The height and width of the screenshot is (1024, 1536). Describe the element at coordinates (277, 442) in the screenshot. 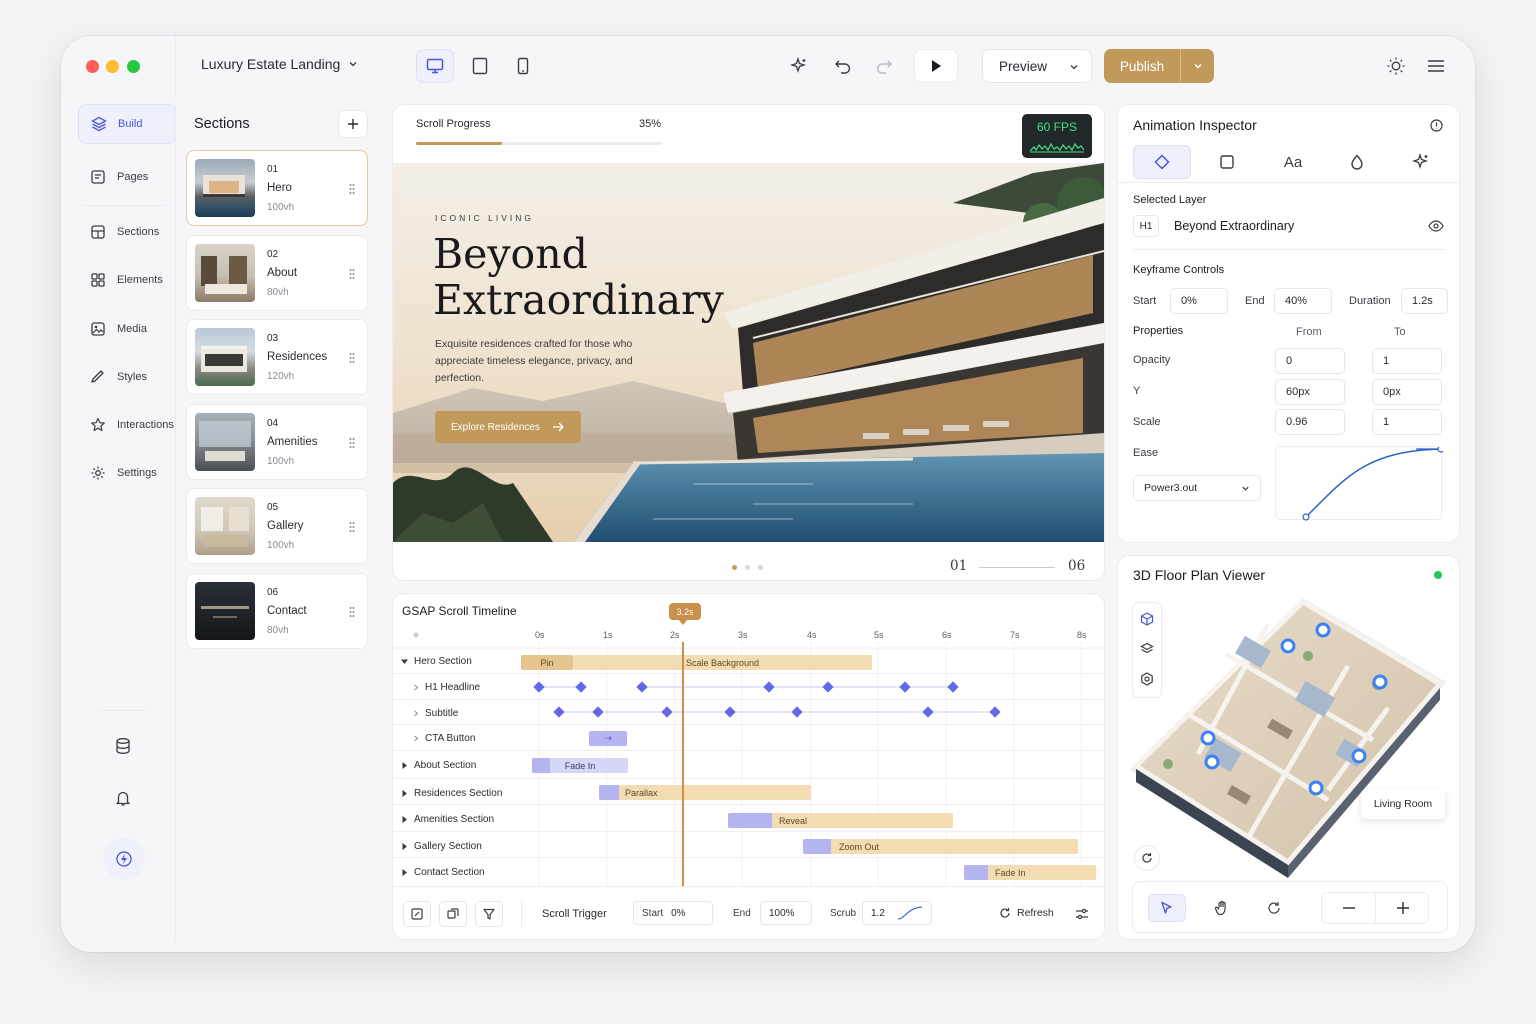

I see `section-card-amenities: 04 Amenities 100vh` at that location.